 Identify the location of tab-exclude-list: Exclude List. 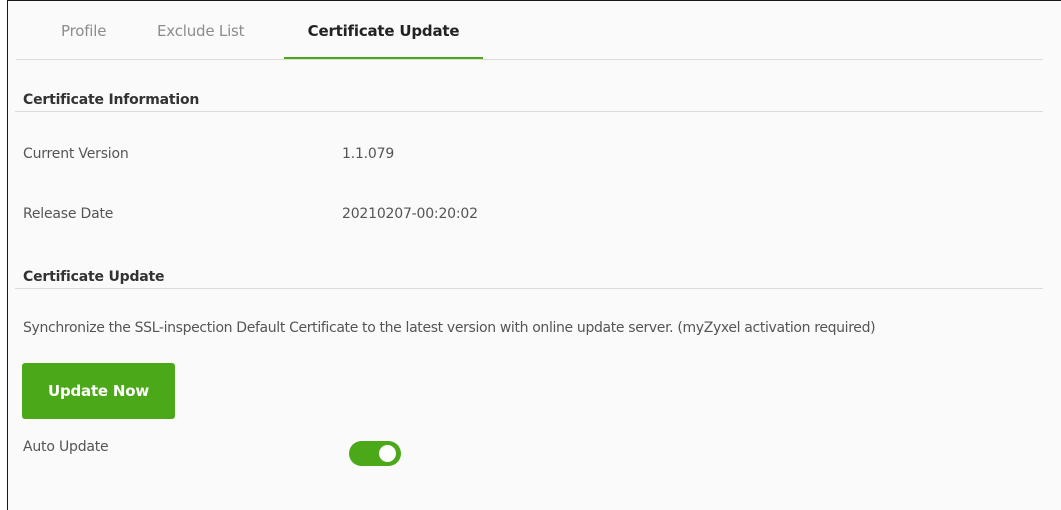
(201, 30).